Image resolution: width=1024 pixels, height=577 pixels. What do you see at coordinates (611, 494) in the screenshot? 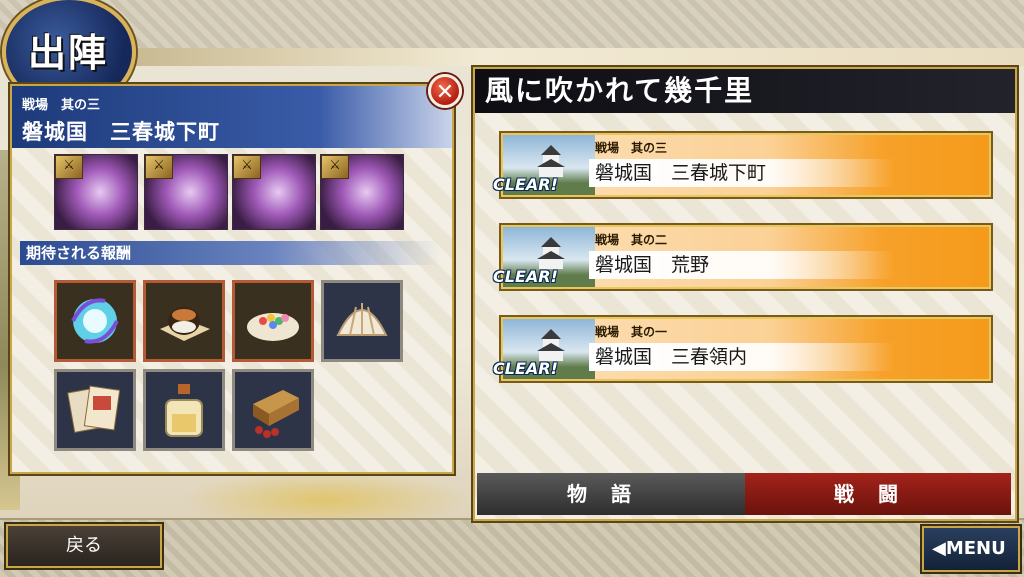
I see `tab-story: 物語` at bounding box center [611, 494].